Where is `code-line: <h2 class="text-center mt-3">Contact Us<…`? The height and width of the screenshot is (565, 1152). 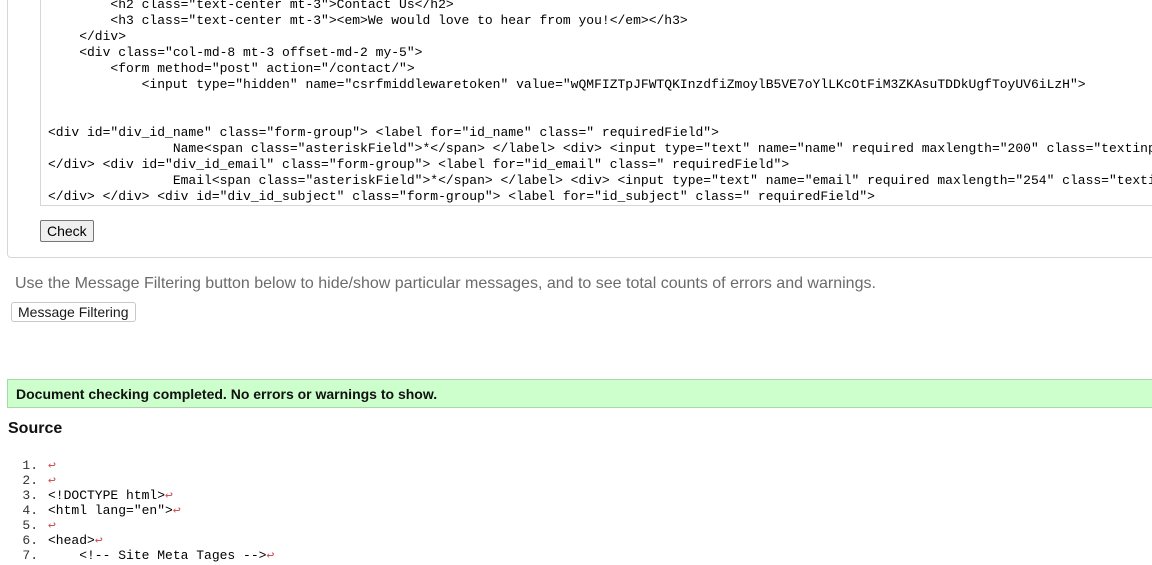 code-line: <h2 class="text-center mt-3">Contact Us<… is located at coordinates (251, 6).